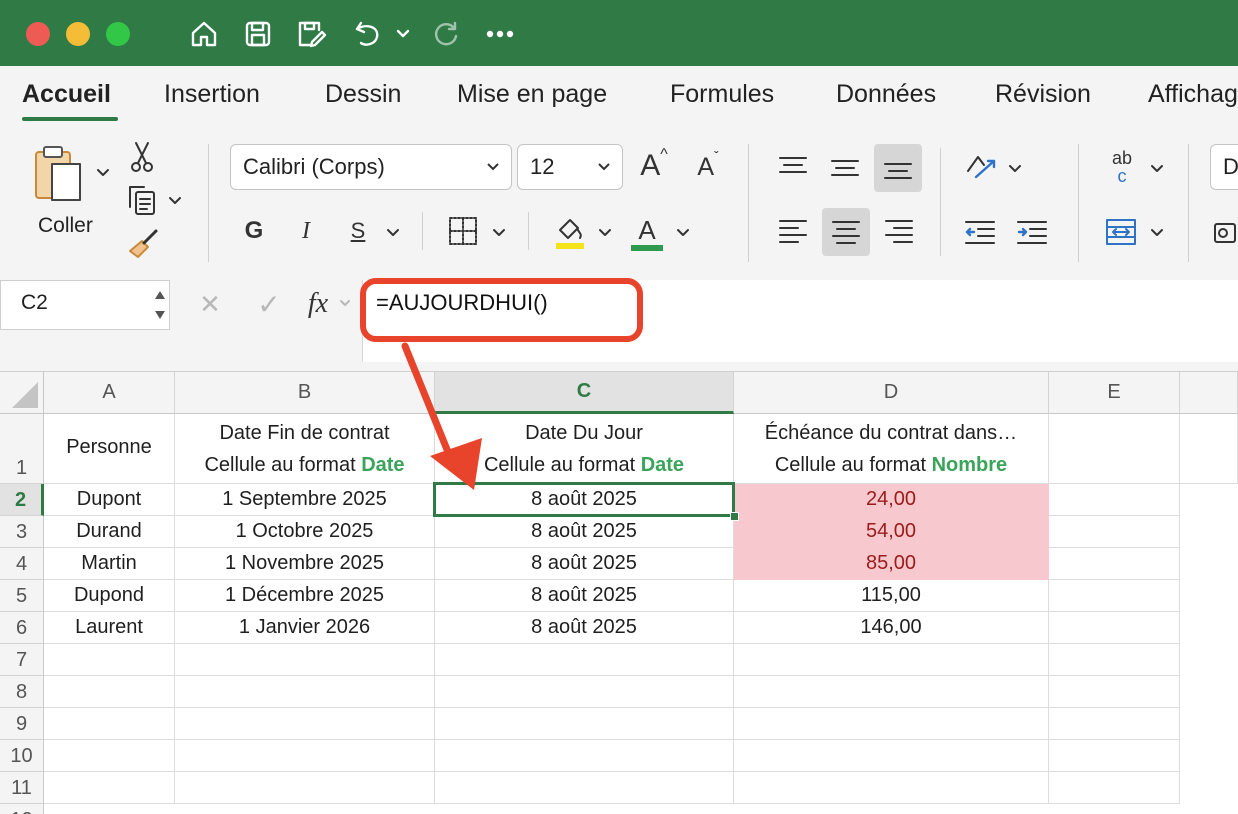 This screenshot has width=1238, height=814. What do you see at coordinates (1225, 233) in the screenshot?
I see `currency-format-icon` at bounding box center [1225, 233].